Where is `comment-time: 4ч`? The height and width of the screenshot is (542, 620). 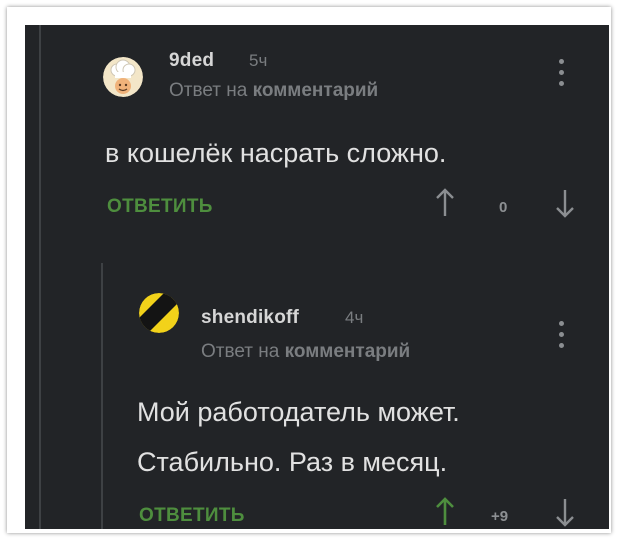
comment-time: 4ч is located at coordinates (354, 317).